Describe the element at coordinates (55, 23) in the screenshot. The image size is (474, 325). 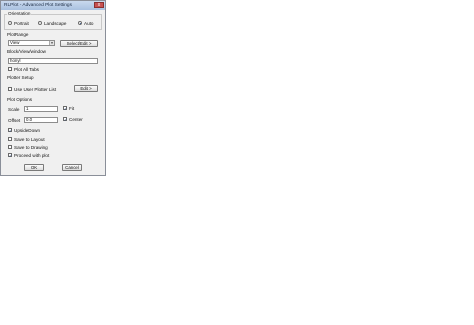
I see `landscape-label: Landscape` at that location.